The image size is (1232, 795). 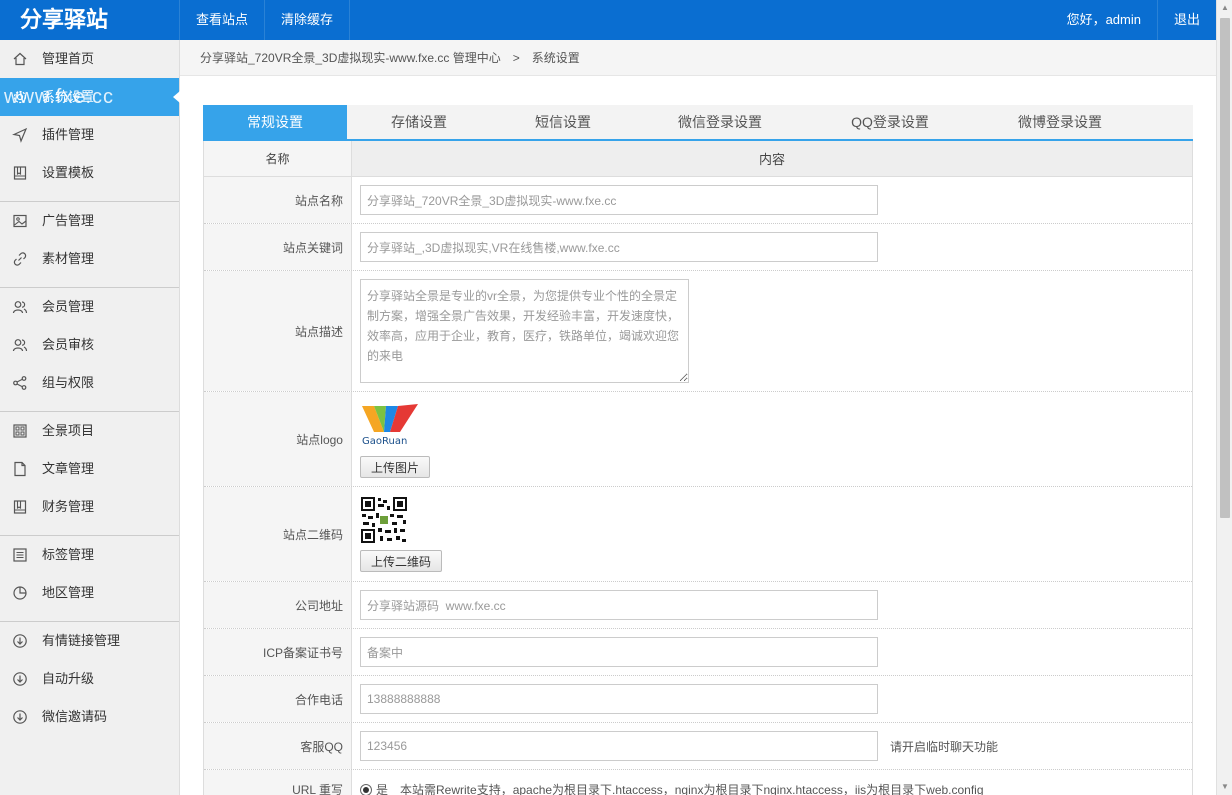 I want to click on sidebar-item-ads: 广告管理, so click(x=89, y=221).